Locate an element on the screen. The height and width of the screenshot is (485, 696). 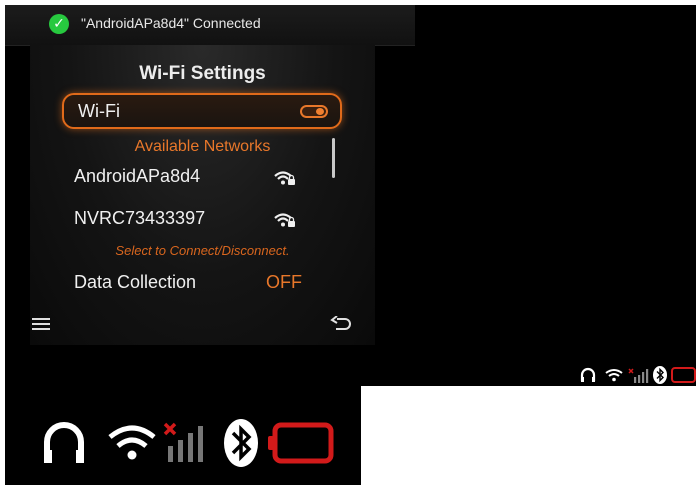
network-item-androidapa8d4: AndroidAPa8d4 is located at coordinates (137, 176).